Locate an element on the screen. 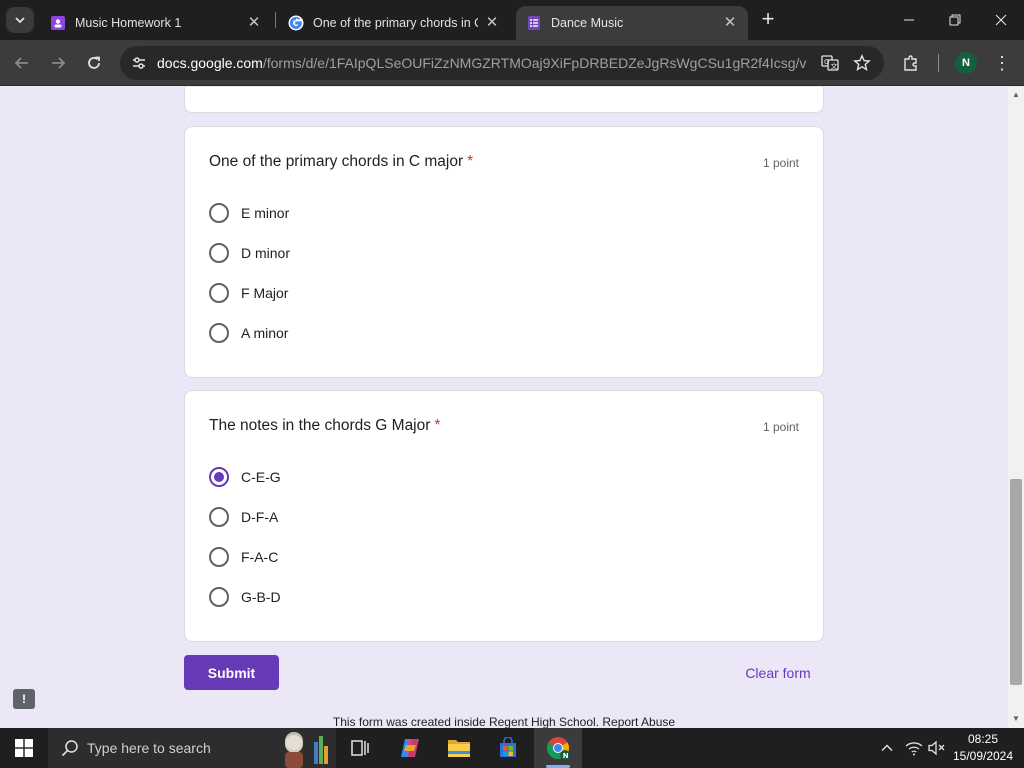 This screenshot has width=1024, height=768. option-a-minor: A minor is located at coordinates (248, 333).